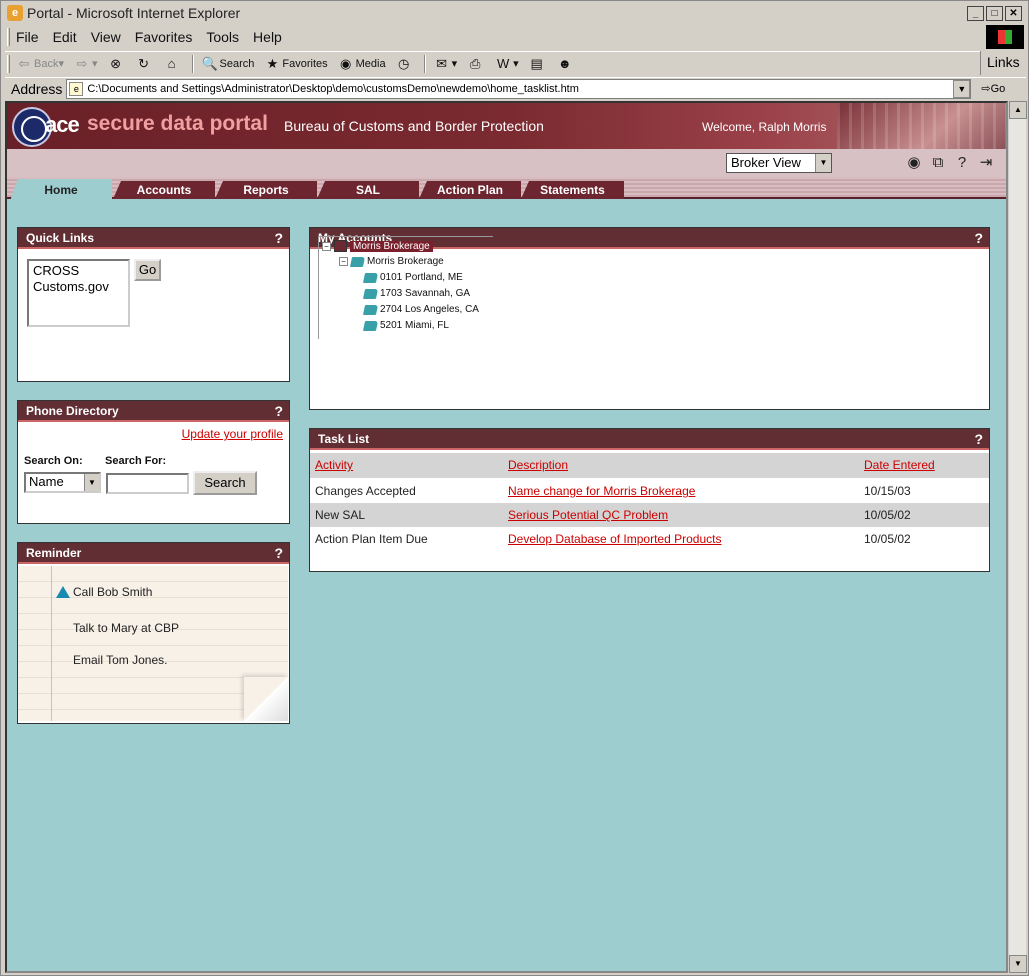 This screenshot has height=976, width=1029. Describe the element at coordinates (1018, 964) in the screenshot. I see `scroll-down-icon: ▼` at that location.